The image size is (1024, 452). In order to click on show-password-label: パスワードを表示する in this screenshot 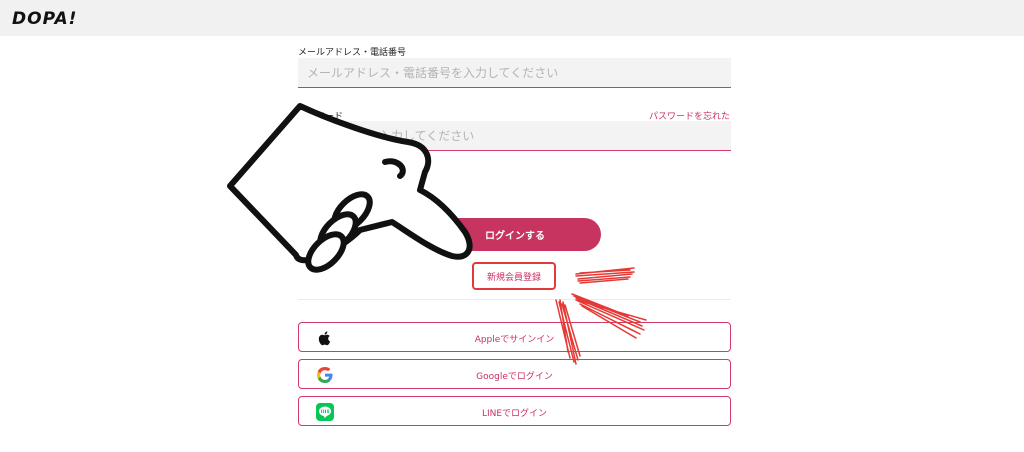, I will do `click(366, 172)`.